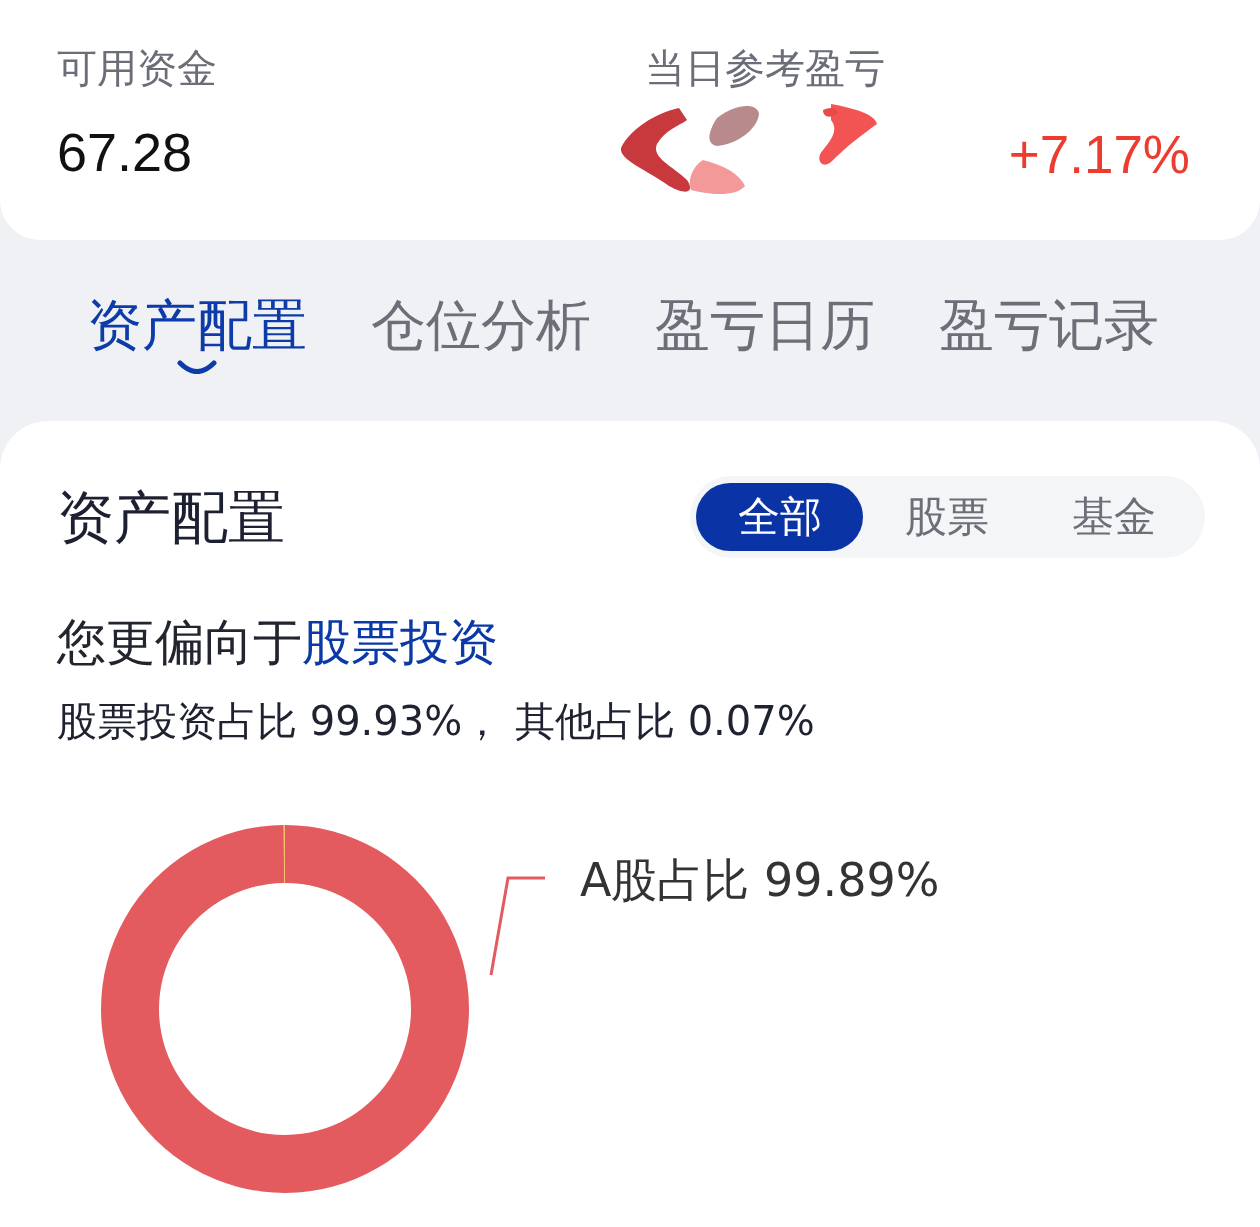  I want to click on available-funds-label: 可用资金, so click(137, 68).